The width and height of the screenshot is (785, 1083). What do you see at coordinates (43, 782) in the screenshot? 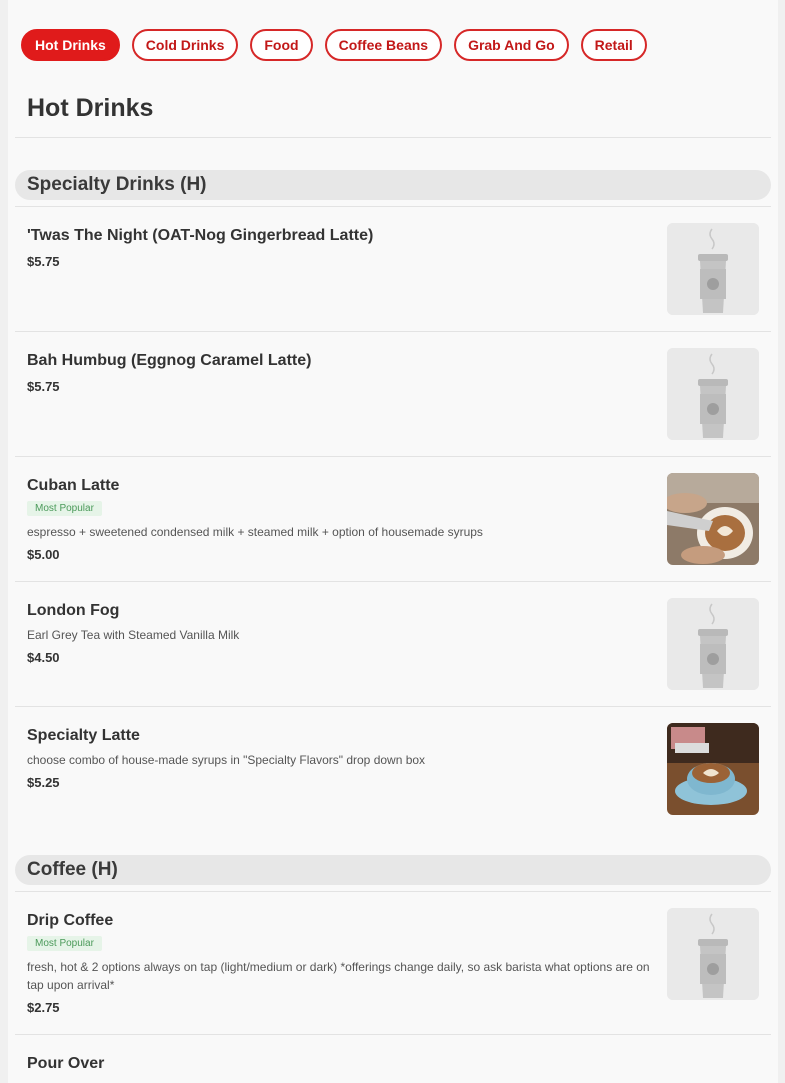
I see `item-price: $5.25` at bounding box center [43, 782].